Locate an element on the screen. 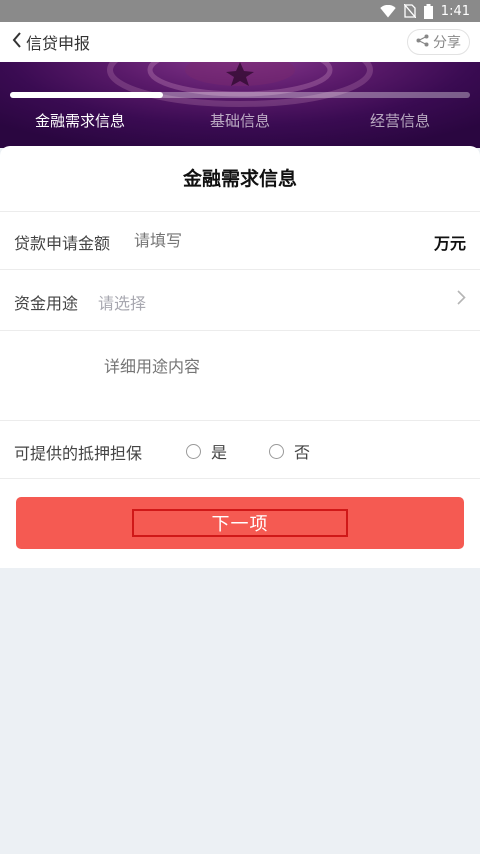  chevron-left-icon is located at coordinates (17, 42).